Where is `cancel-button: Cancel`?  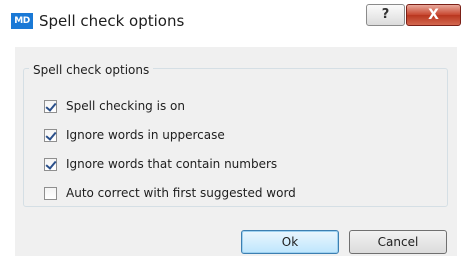 cancel-button: Cancel is located at coordinates (398, 242).